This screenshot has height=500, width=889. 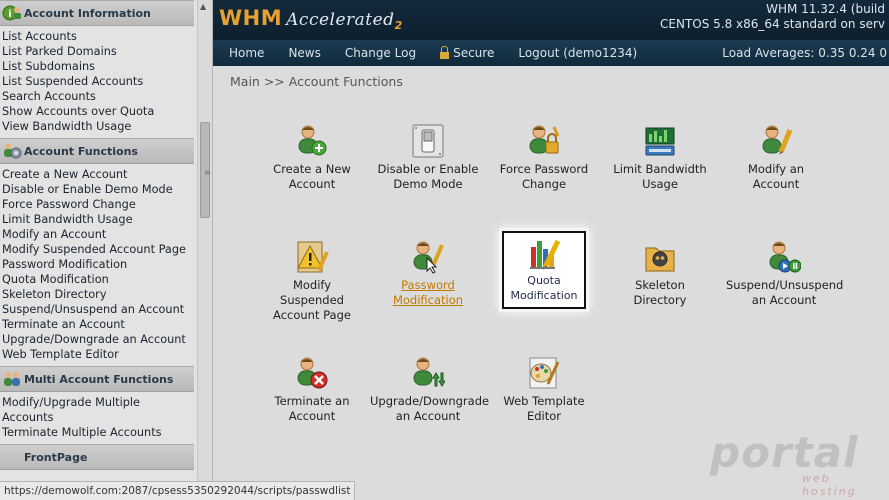 What do you see at coordinates (107, 81) in the screenshot?
I see `link-list-suspended-accounts: List Suspended Accounts` at bounding box center [107, 81].